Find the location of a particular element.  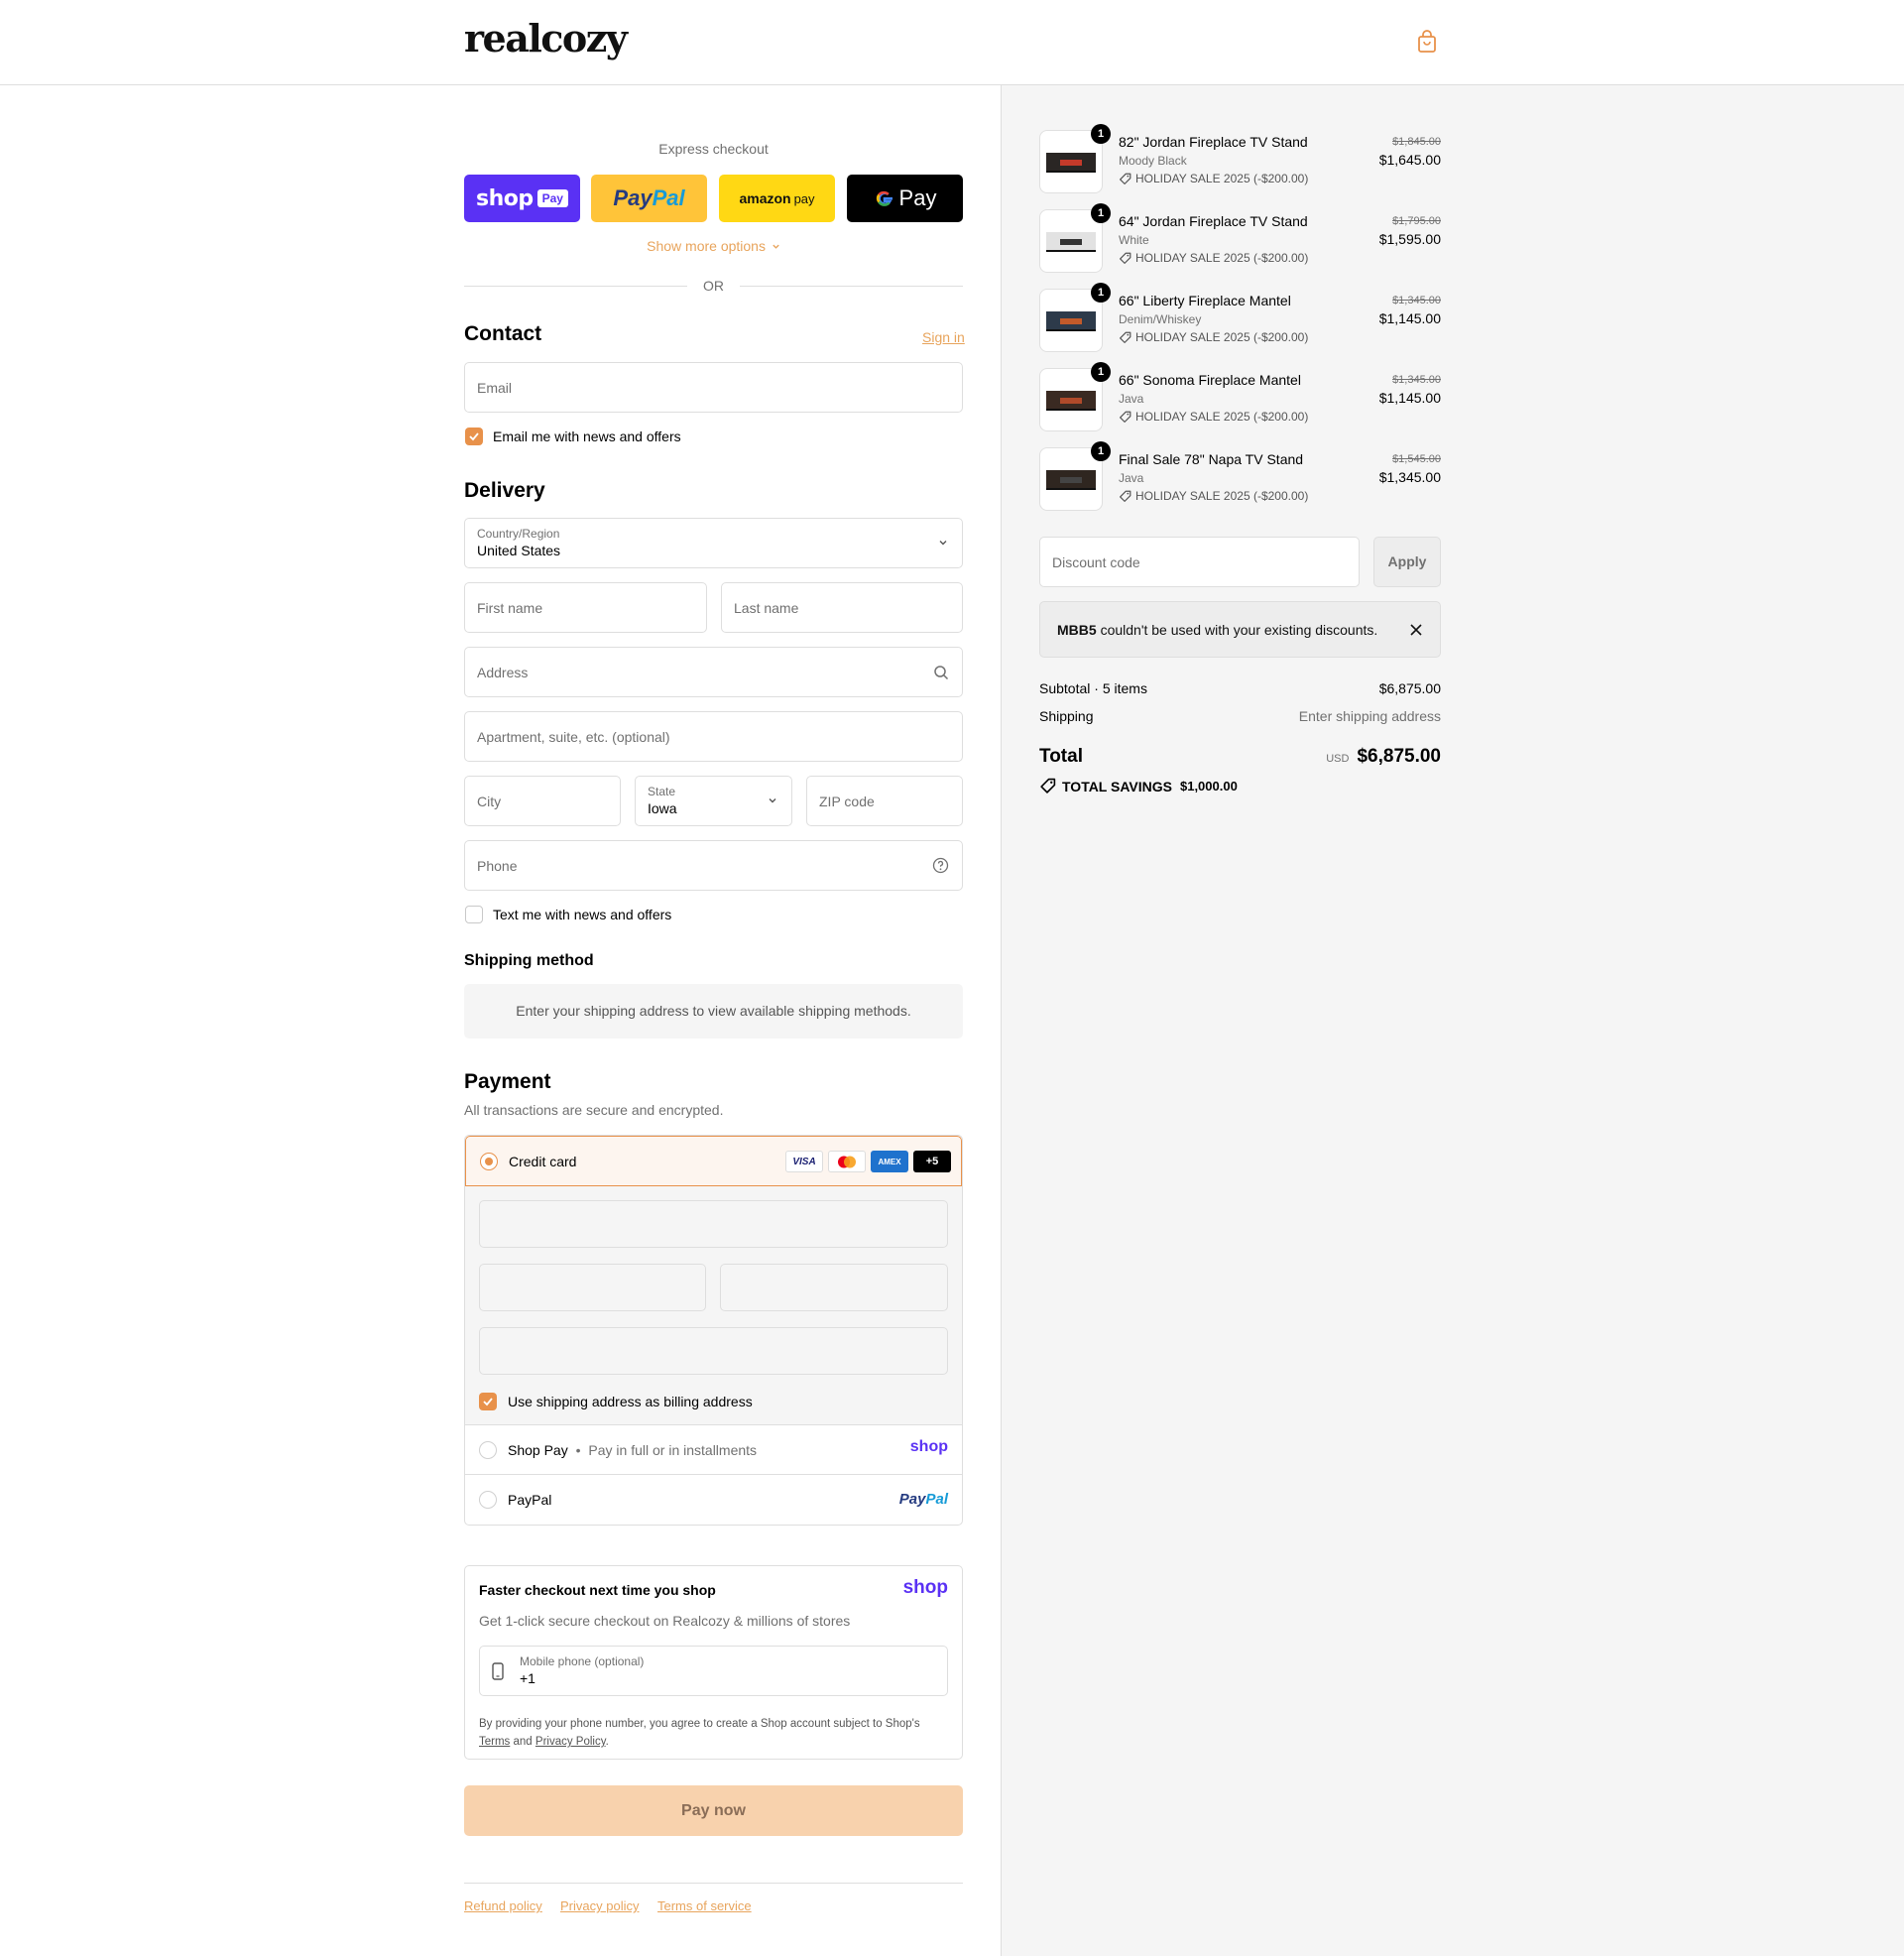

delivery-heading: Delivery is located at coordinates (504, 490).